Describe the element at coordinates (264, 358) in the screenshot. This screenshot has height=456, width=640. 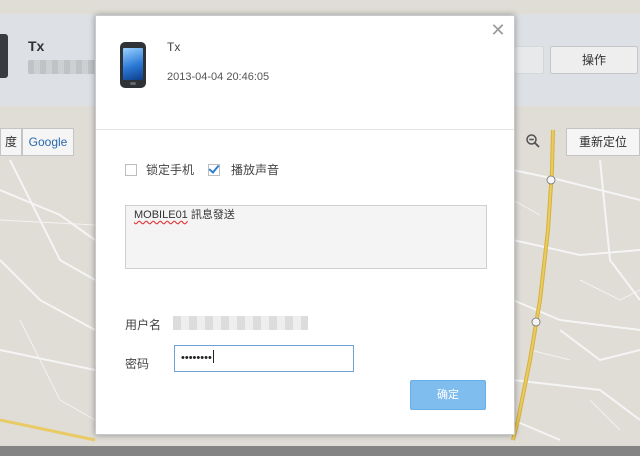
I see `password-field: ••••••••` at that location.